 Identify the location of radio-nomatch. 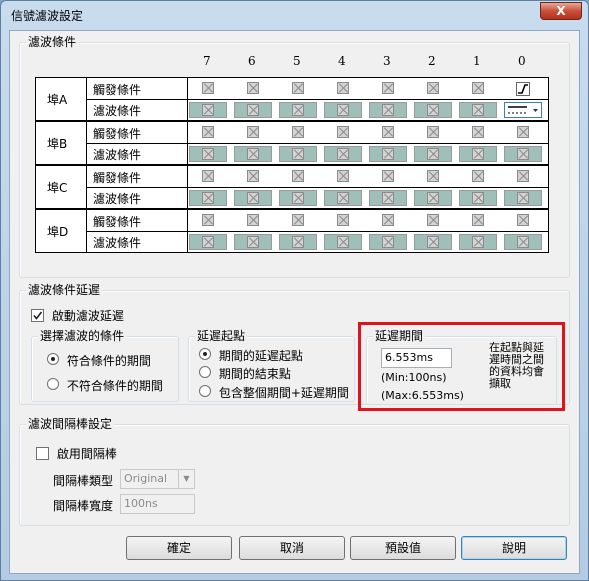
(53, 384).